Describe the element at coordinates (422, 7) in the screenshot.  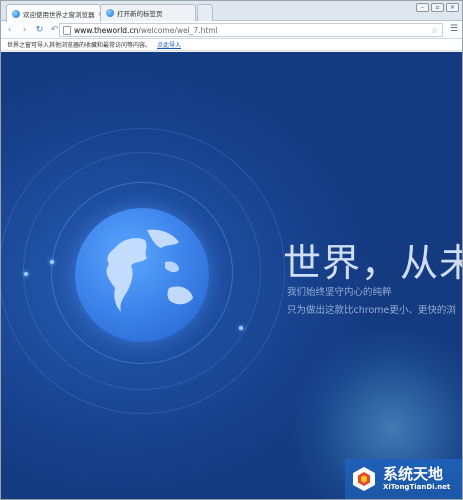
I see `minimize-icon: –` at that location.